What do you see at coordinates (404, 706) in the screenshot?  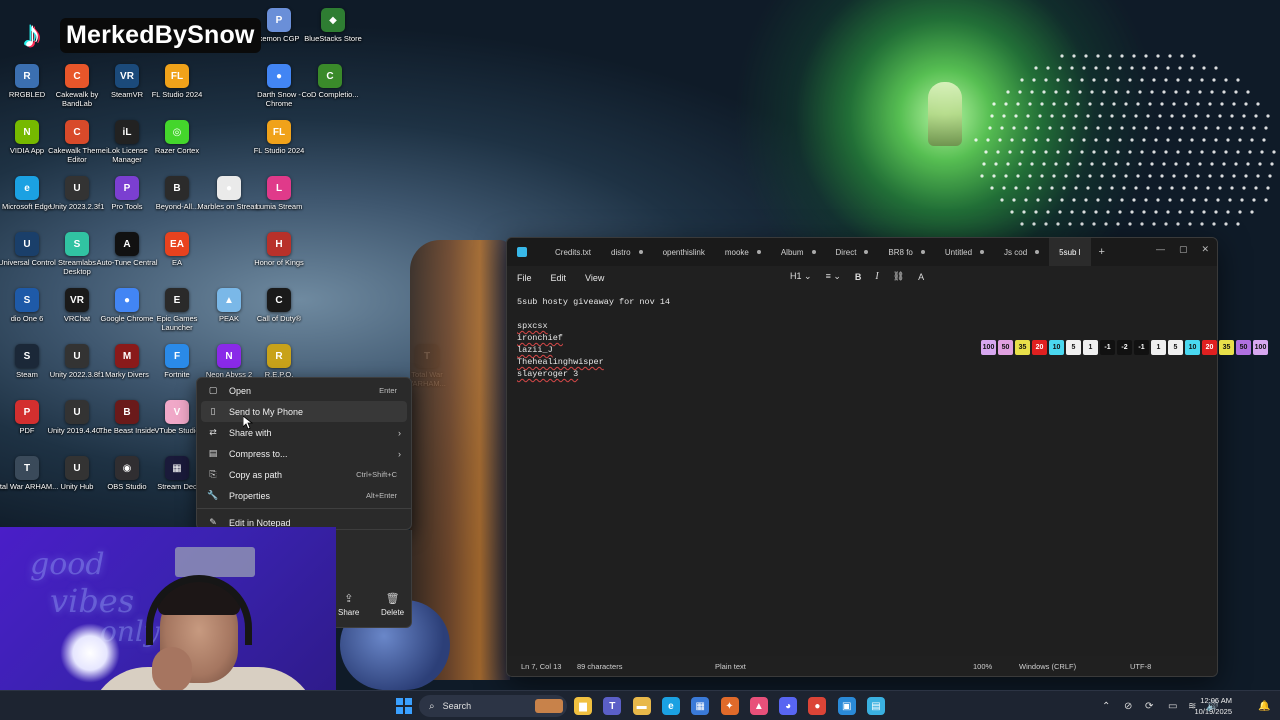 I see `start-button` at bounding box center [404, 706].